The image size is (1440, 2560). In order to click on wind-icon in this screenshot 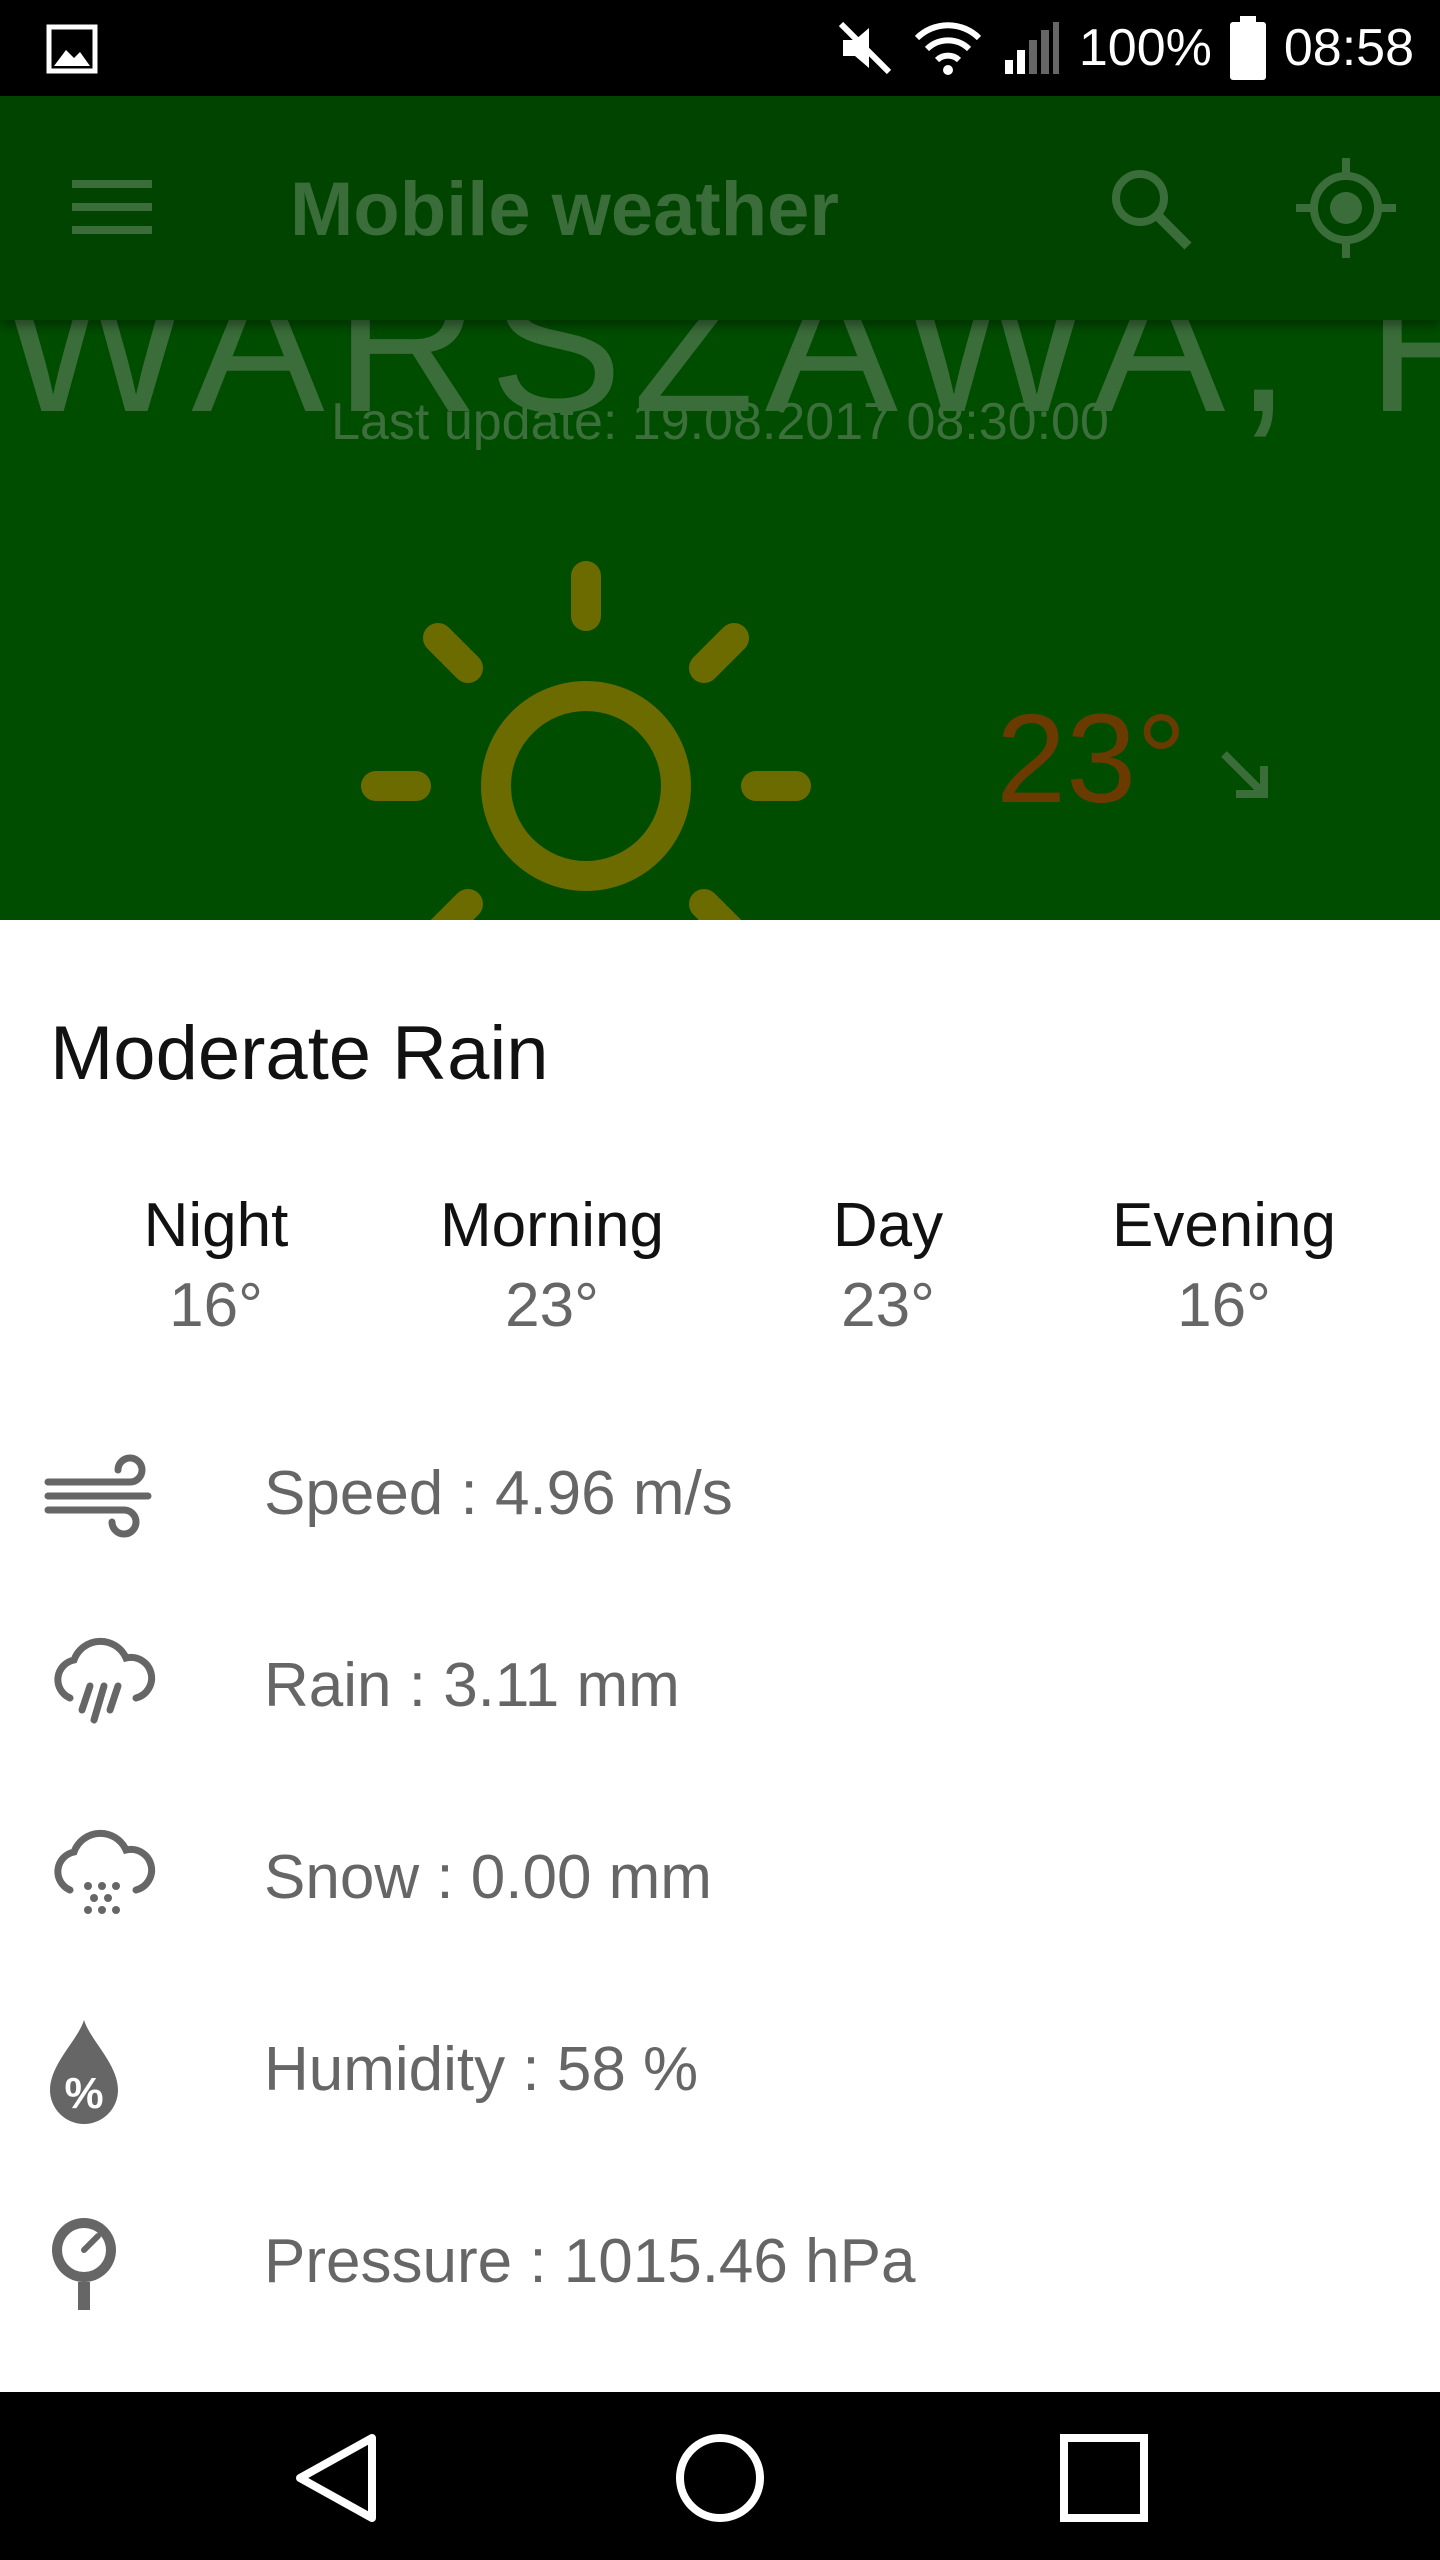, I will do `click(98, 1496)`.